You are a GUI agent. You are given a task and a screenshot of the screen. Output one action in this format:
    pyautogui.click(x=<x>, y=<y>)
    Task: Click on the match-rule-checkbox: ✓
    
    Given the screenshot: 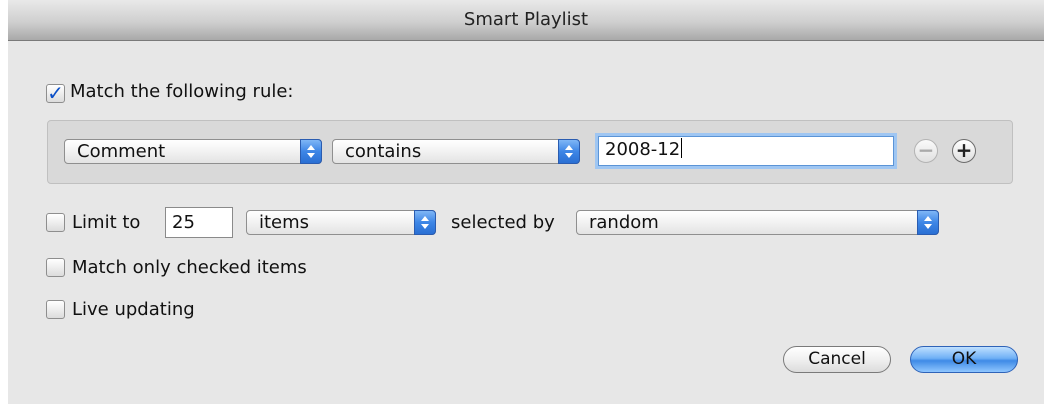 What is the action you would take?
    pyautogui.click(x=55, y=93)
    